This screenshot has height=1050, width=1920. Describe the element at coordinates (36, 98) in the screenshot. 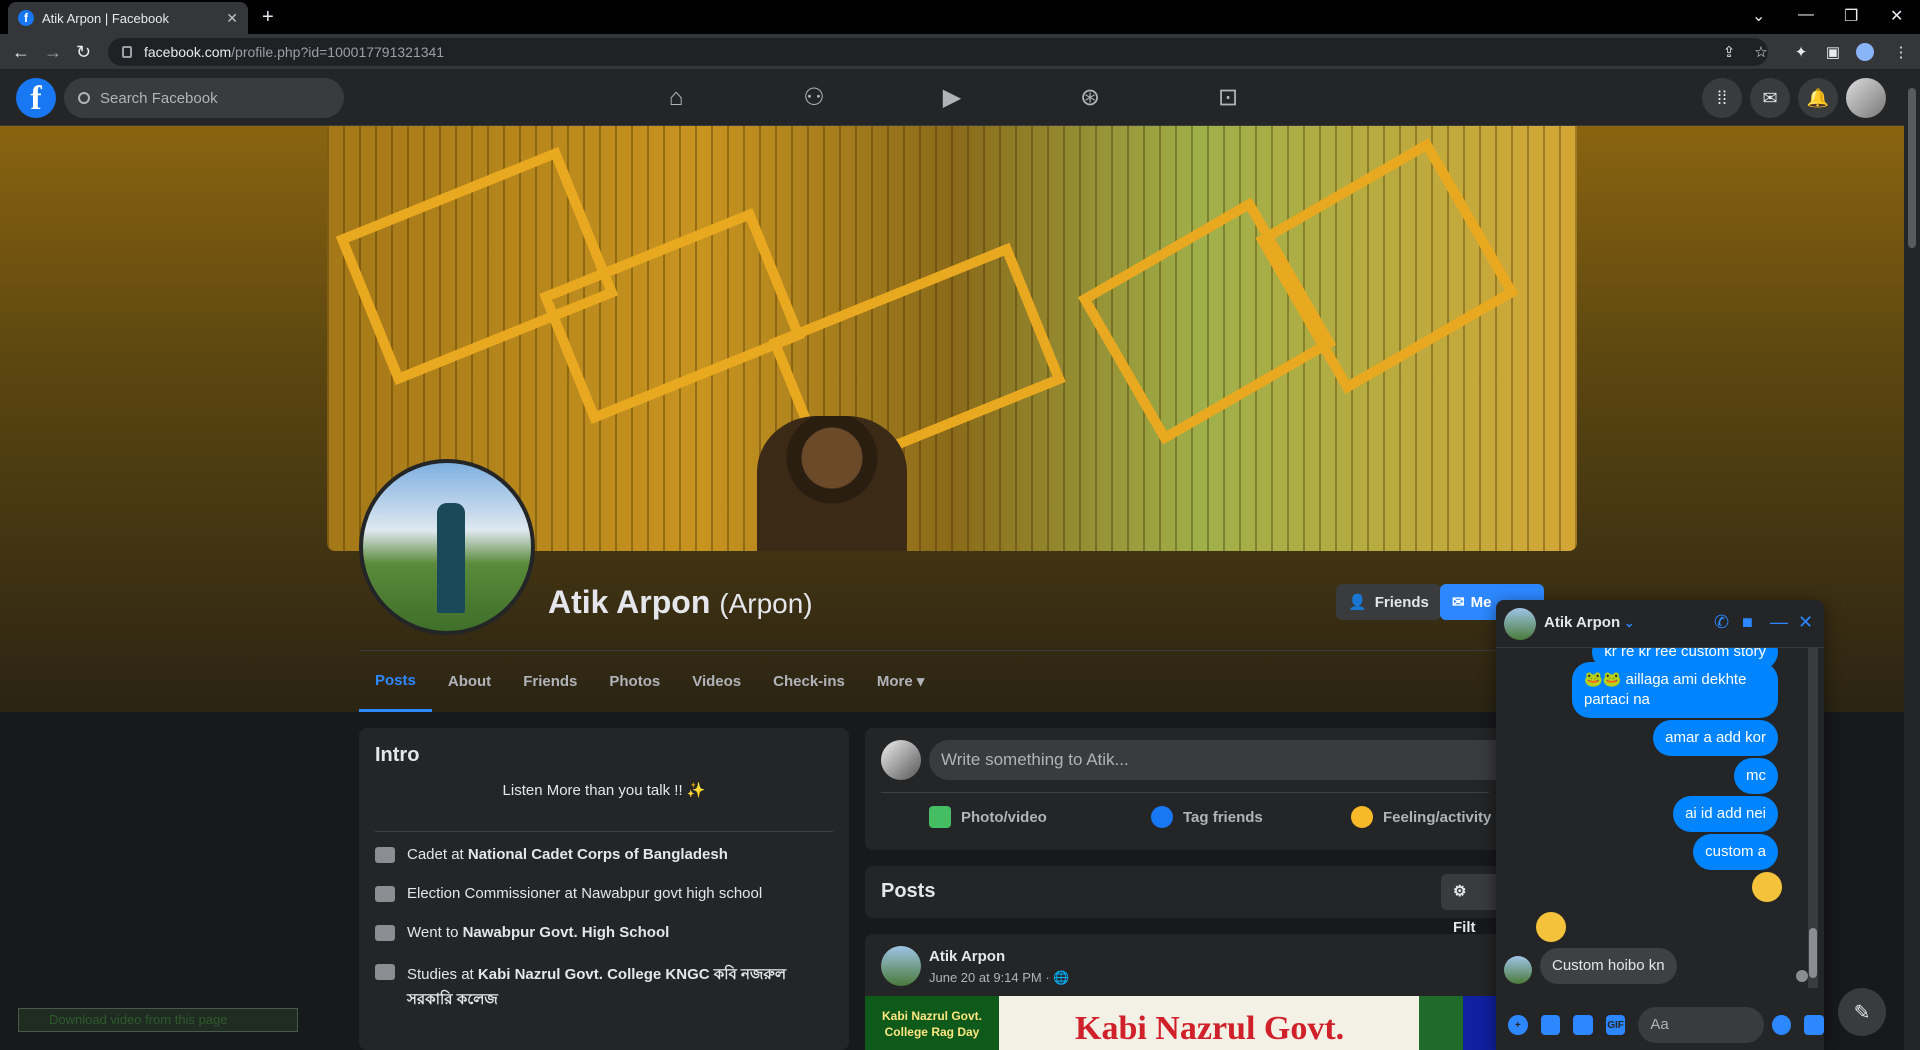

I see `facebook-logo: f` at that location.